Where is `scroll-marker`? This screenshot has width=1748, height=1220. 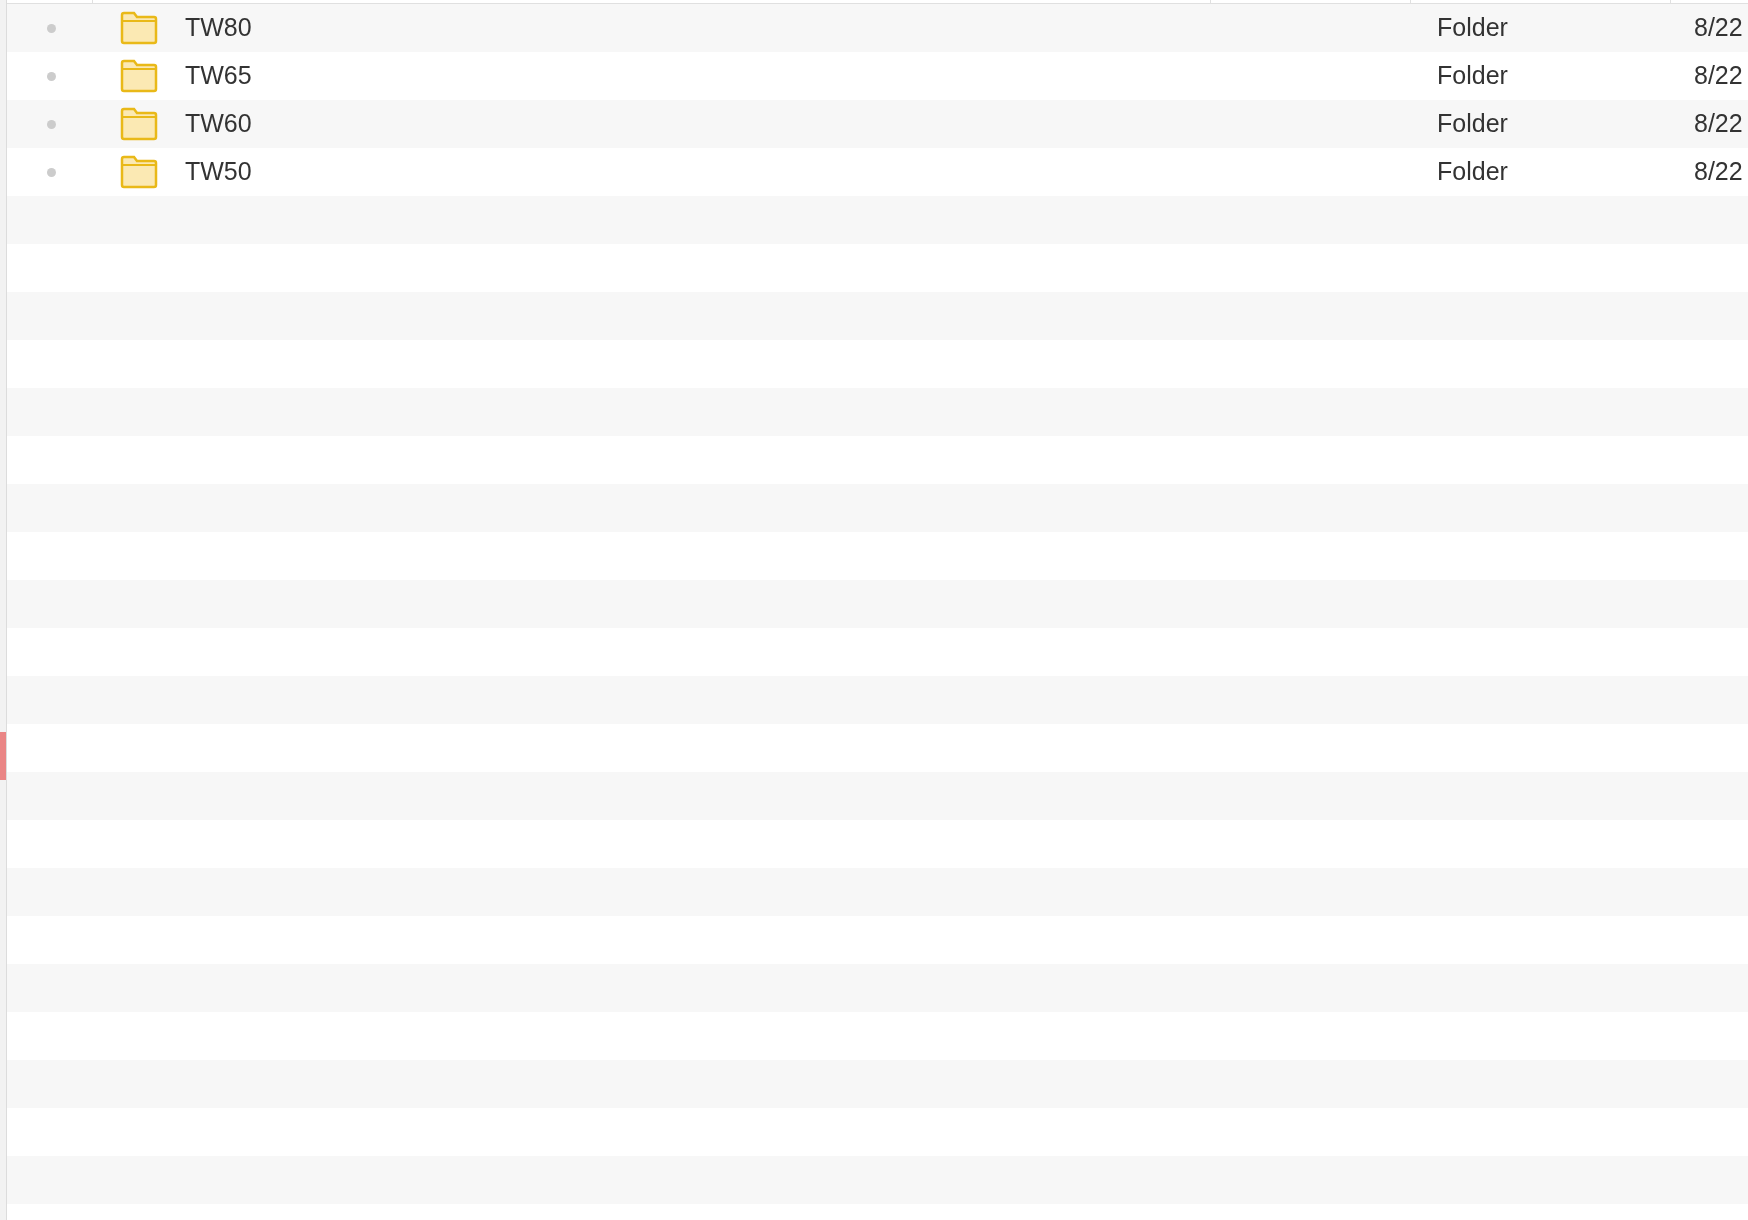
scroll-marker is located at coordinates (3, 756).